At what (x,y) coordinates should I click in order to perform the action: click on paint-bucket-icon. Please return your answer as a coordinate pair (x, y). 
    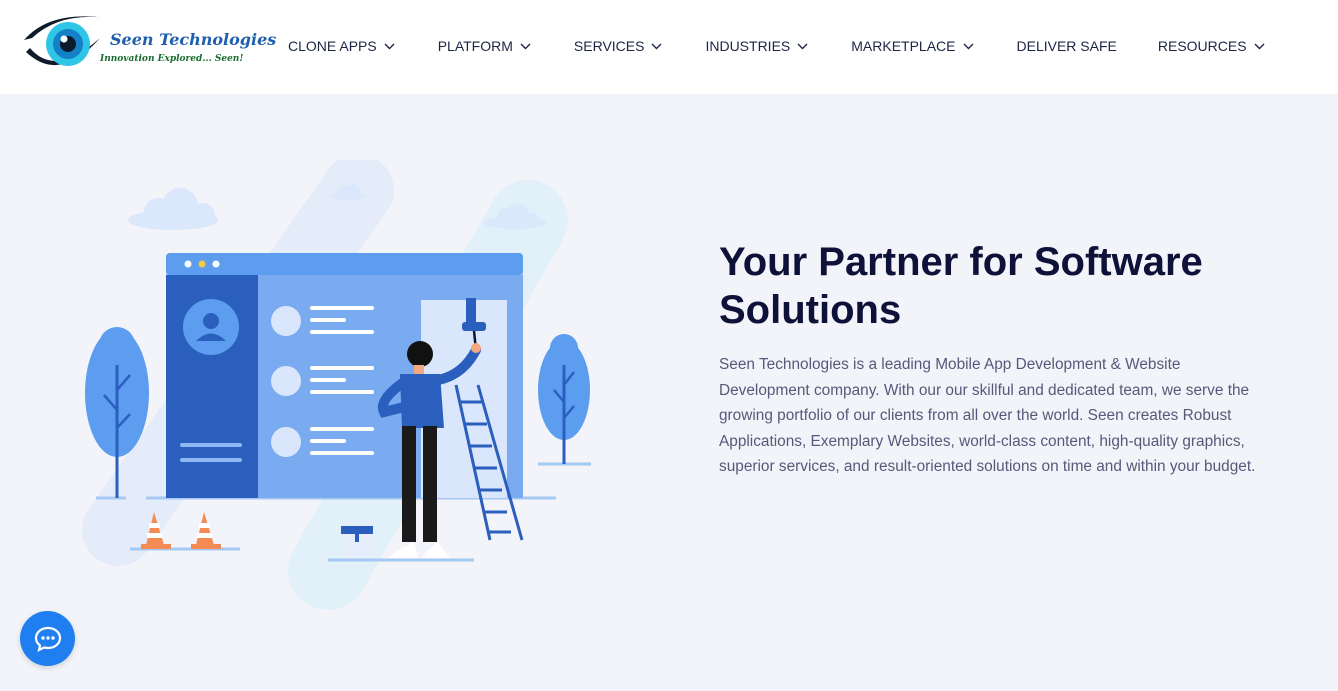
    Looking at the image, I should click on (357, 542).